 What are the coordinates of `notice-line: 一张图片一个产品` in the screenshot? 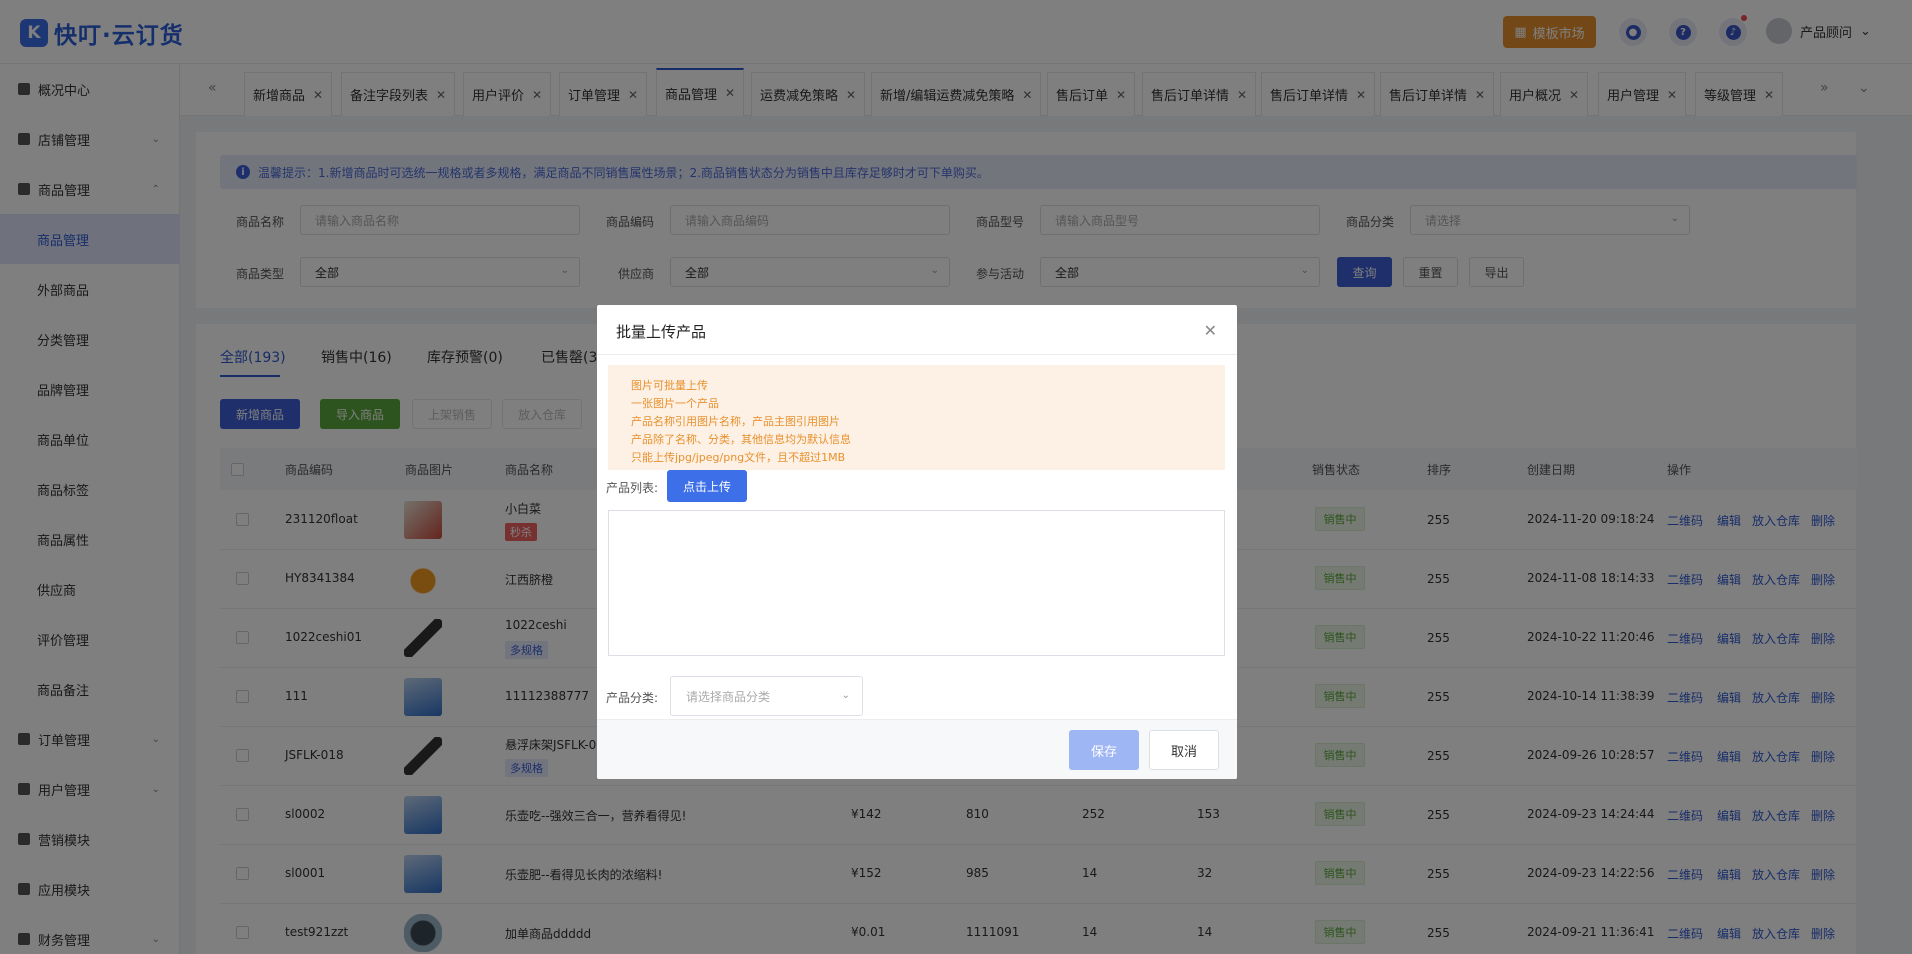 It's located at (675, 403).